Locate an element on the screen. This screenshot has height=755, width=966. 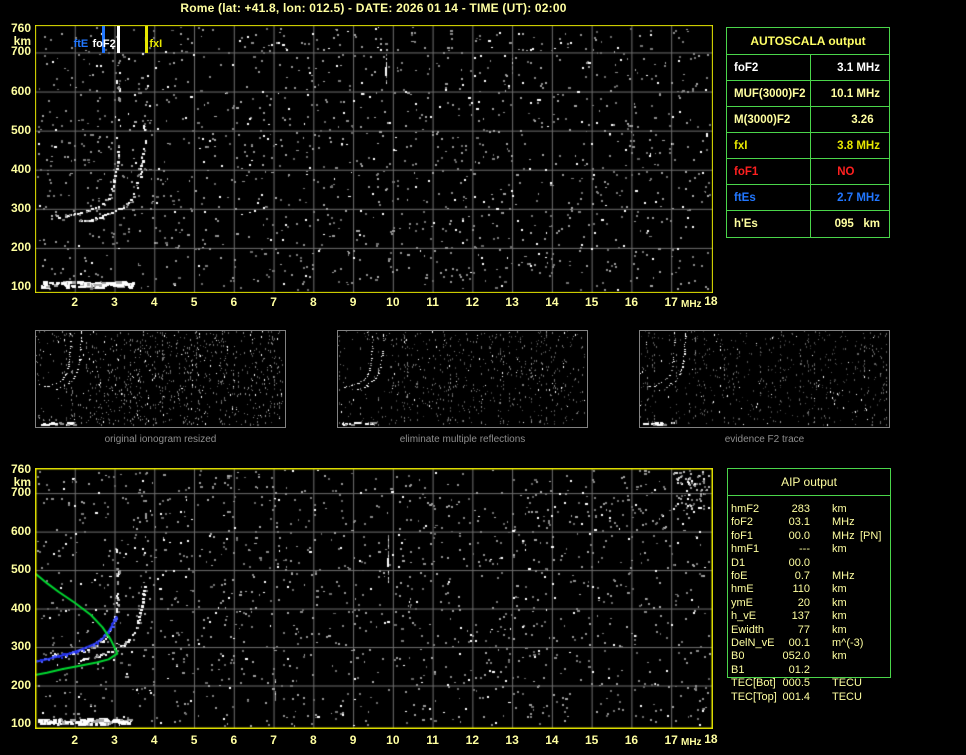
thumbnail-caption: eliminate multiple reflections is located at coordinates (462, 439).